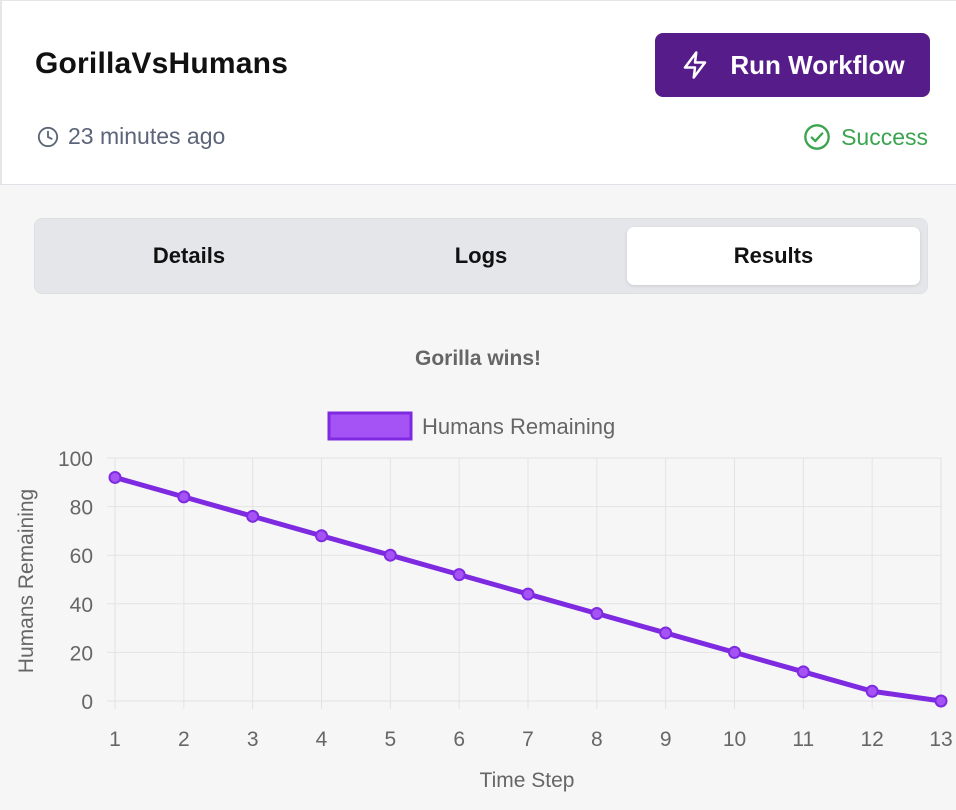 This screenshot has height=810, width=956. Describe the element at coordinates (147, 136) in the screenshot. I see `timestamp-text: 23 minutes ago` at that location.